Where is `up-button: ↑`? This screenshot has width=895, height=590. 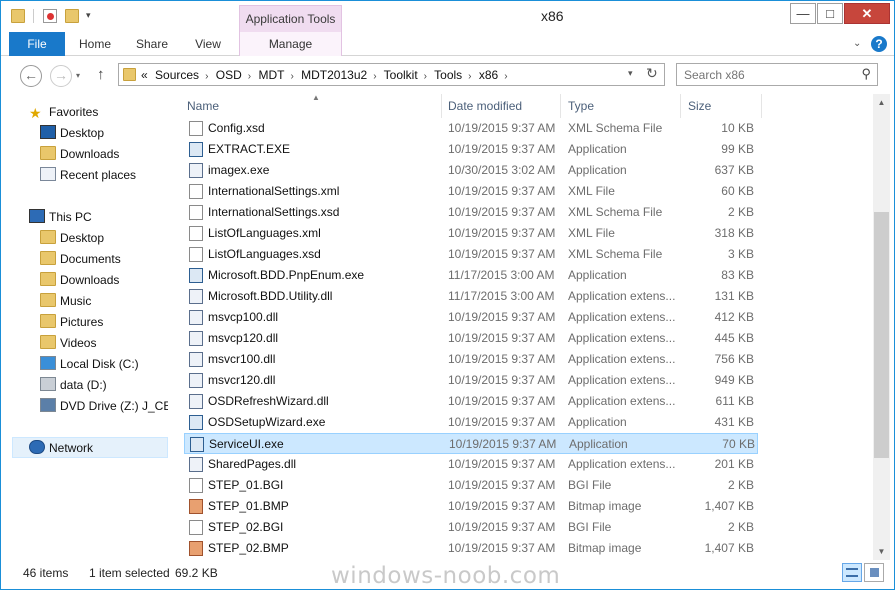 up-button: ↑ is located at coordinates (101, 74).